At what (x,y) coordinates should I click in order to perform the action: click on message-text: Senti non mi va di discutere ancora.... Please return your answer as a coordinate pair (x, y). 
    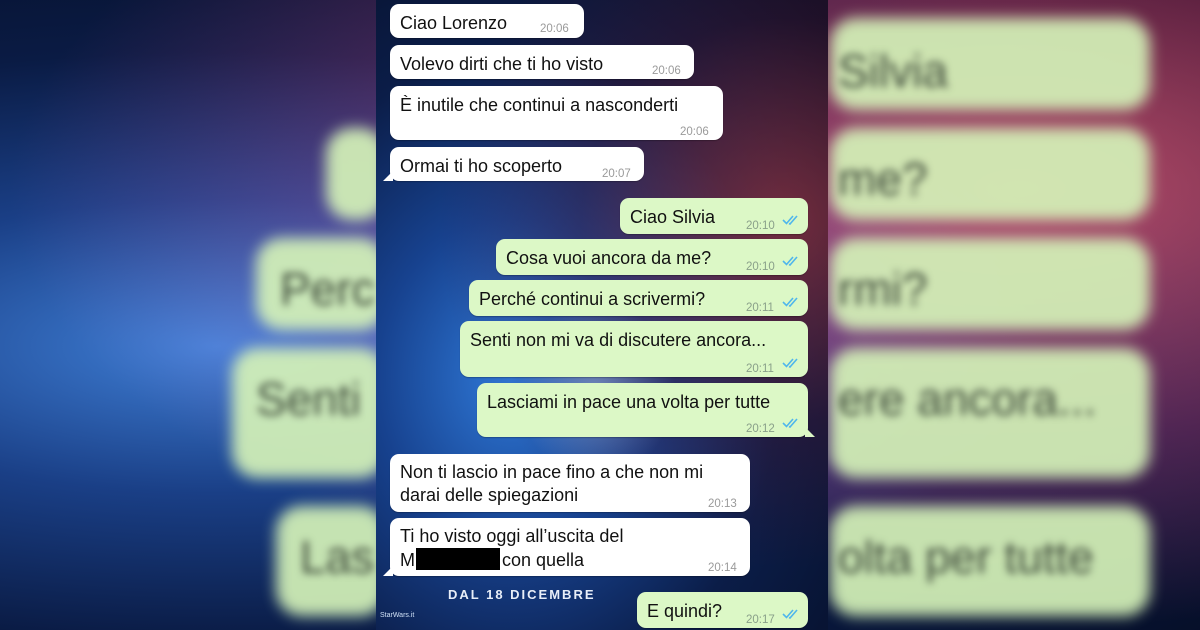
    Looking at the image, I should click on (618, 340).